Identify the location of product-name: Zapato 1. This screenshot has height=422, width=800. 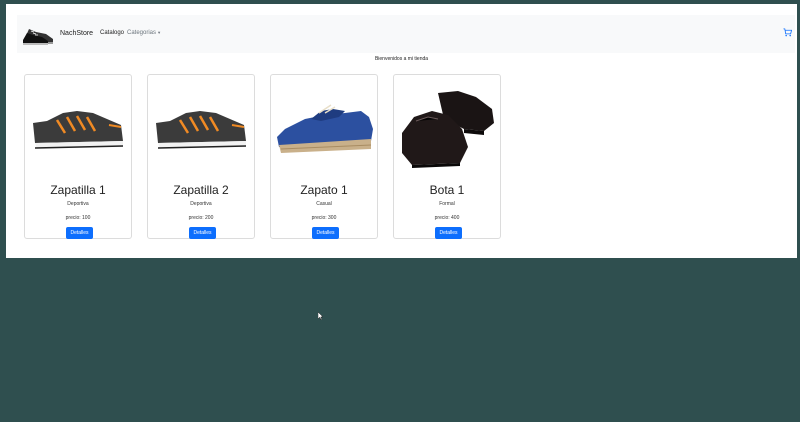
(324, 190).